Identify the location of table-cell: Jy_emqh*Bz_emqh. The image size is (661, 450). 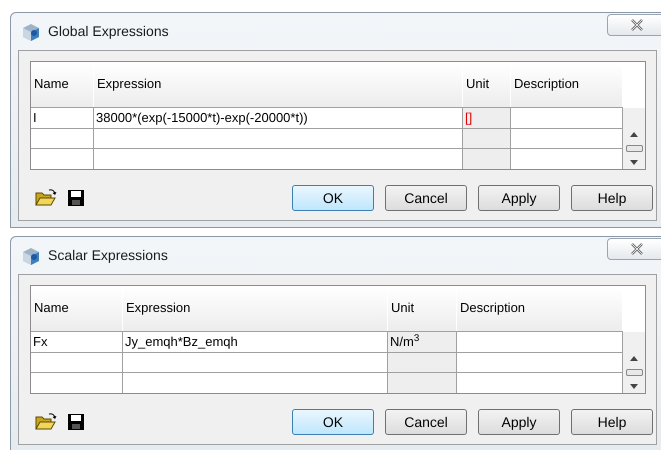
(255, 342).